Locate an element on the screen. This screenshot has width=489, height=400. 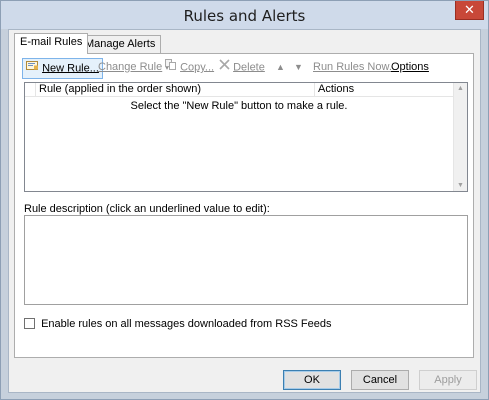
scroll-up-icon: ▲ is located at coordinates (460, 88).